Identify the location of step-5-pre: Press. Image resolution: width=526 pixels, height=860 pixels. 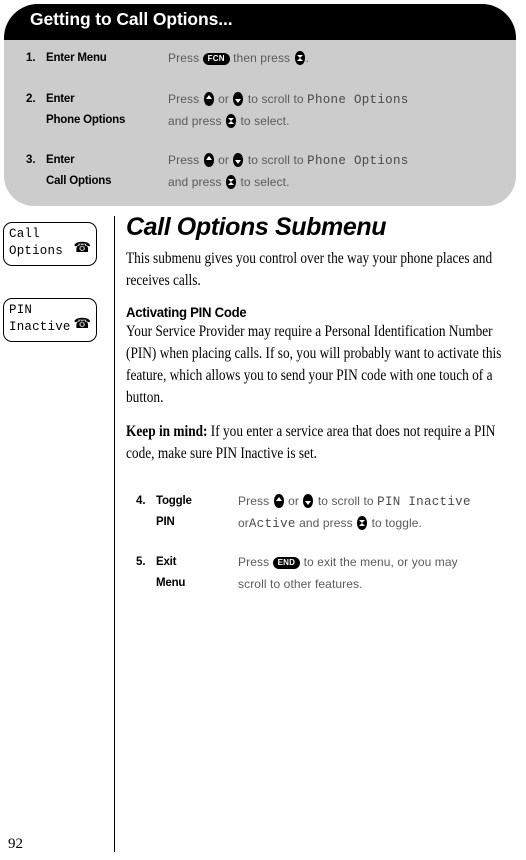
(254, 562).